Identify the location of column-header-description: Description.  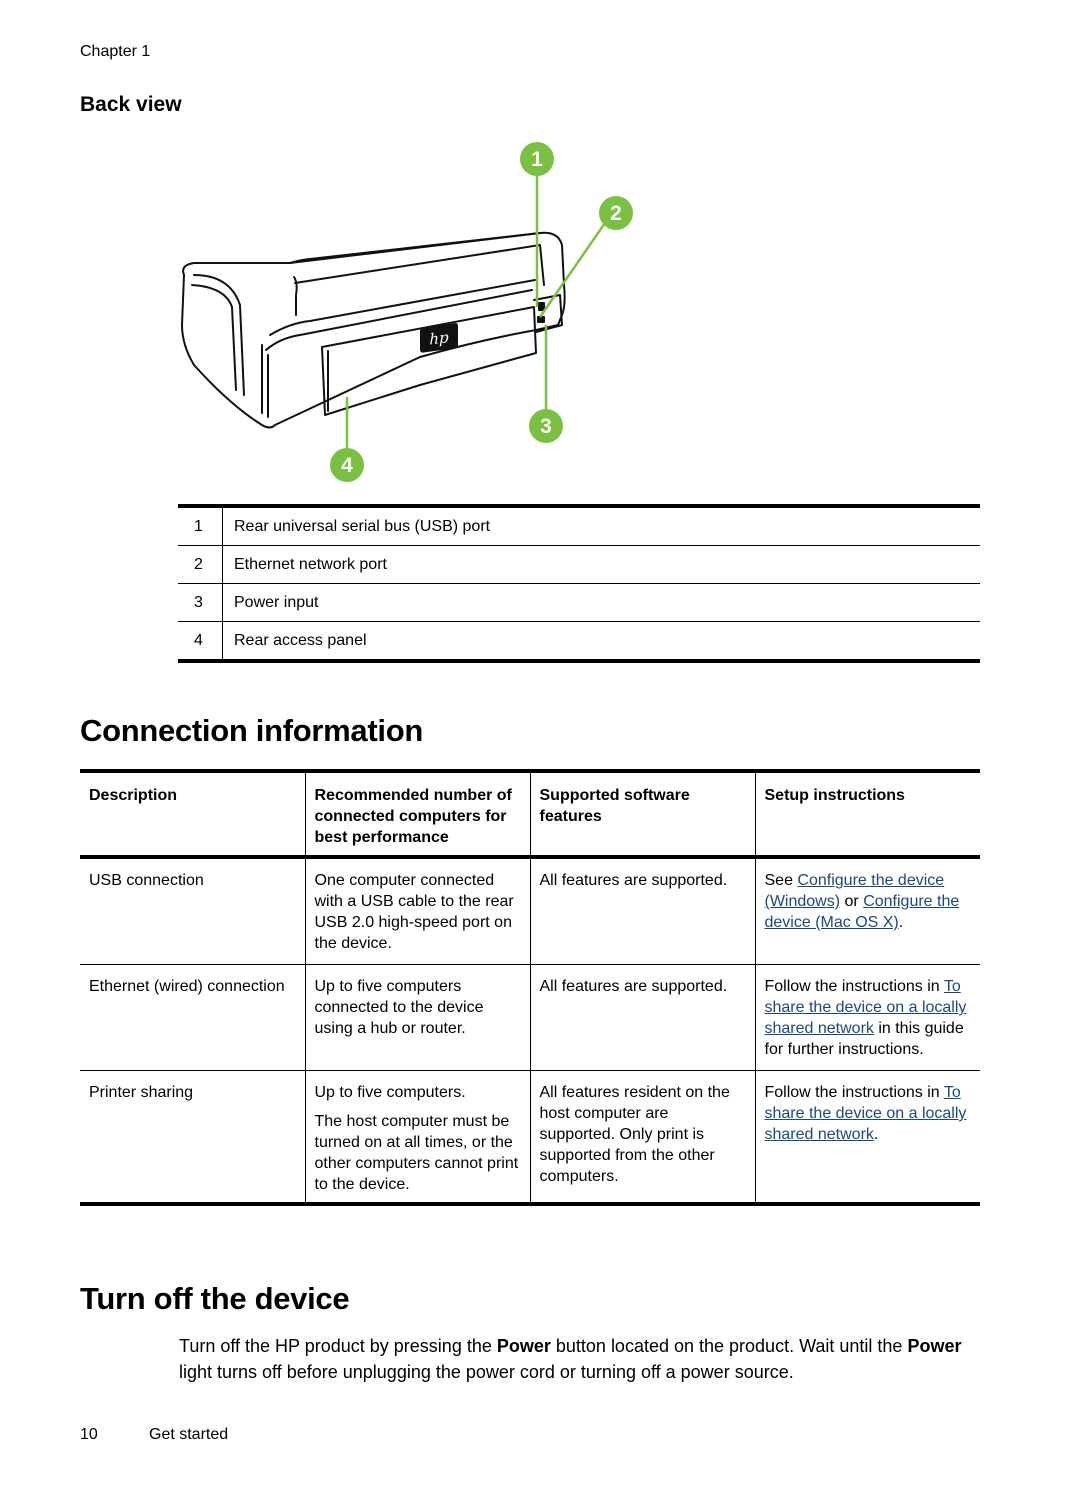
(192, 815).